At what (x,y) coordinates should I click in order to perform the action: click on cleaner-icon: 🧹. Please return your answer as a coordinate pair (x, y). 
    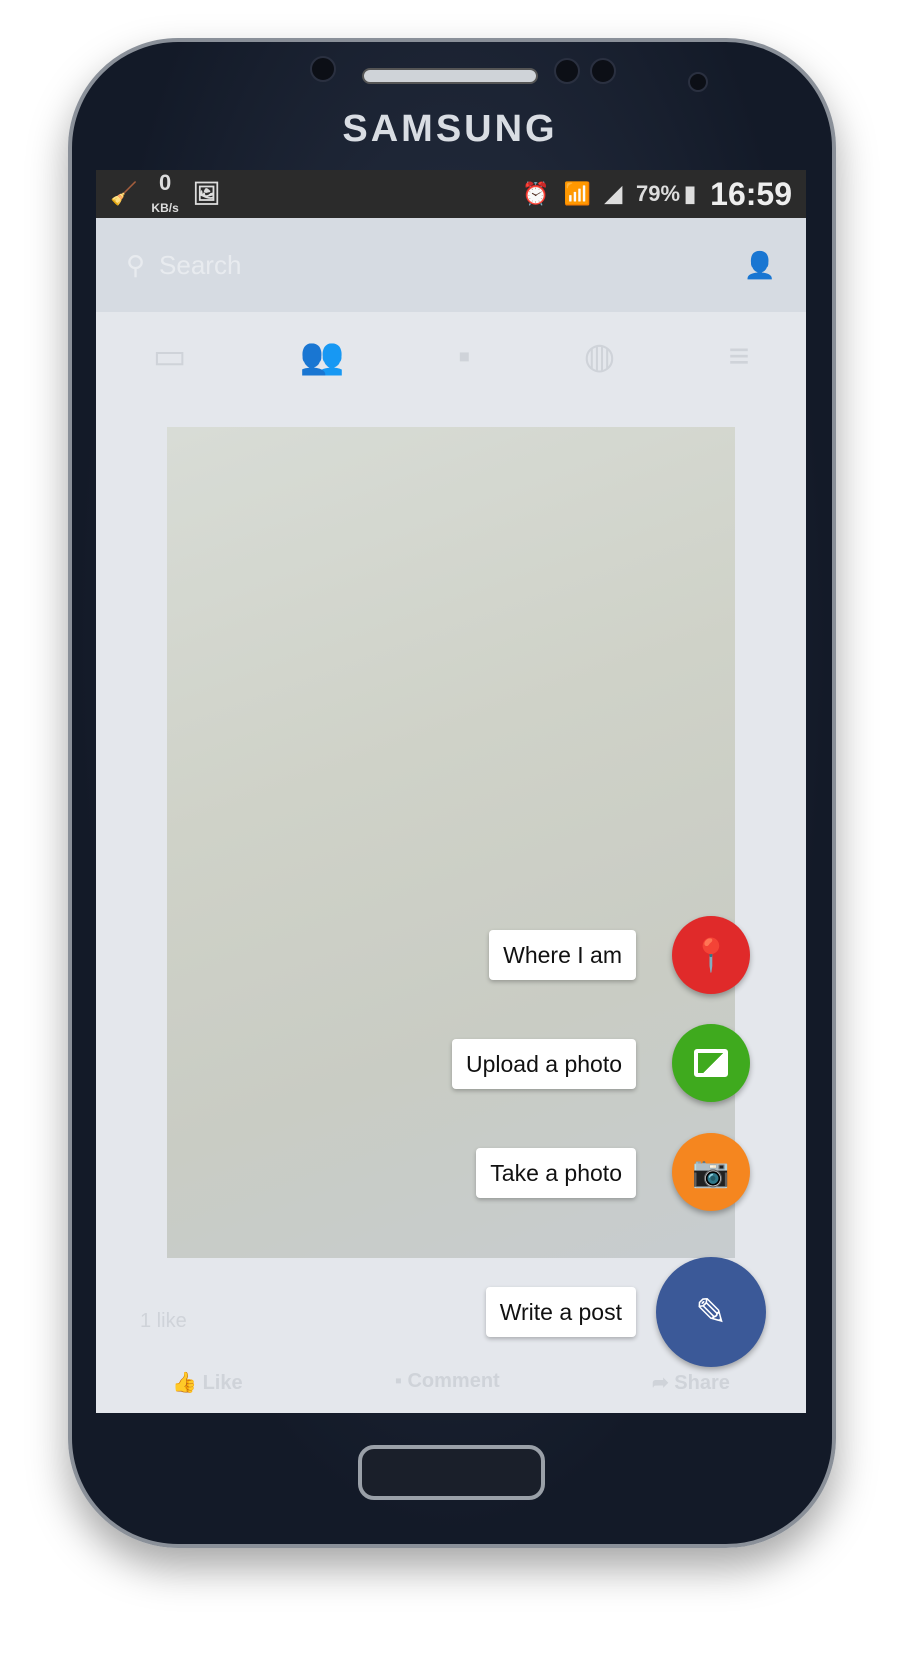
    Looking at the image, I should click on (124, 193).